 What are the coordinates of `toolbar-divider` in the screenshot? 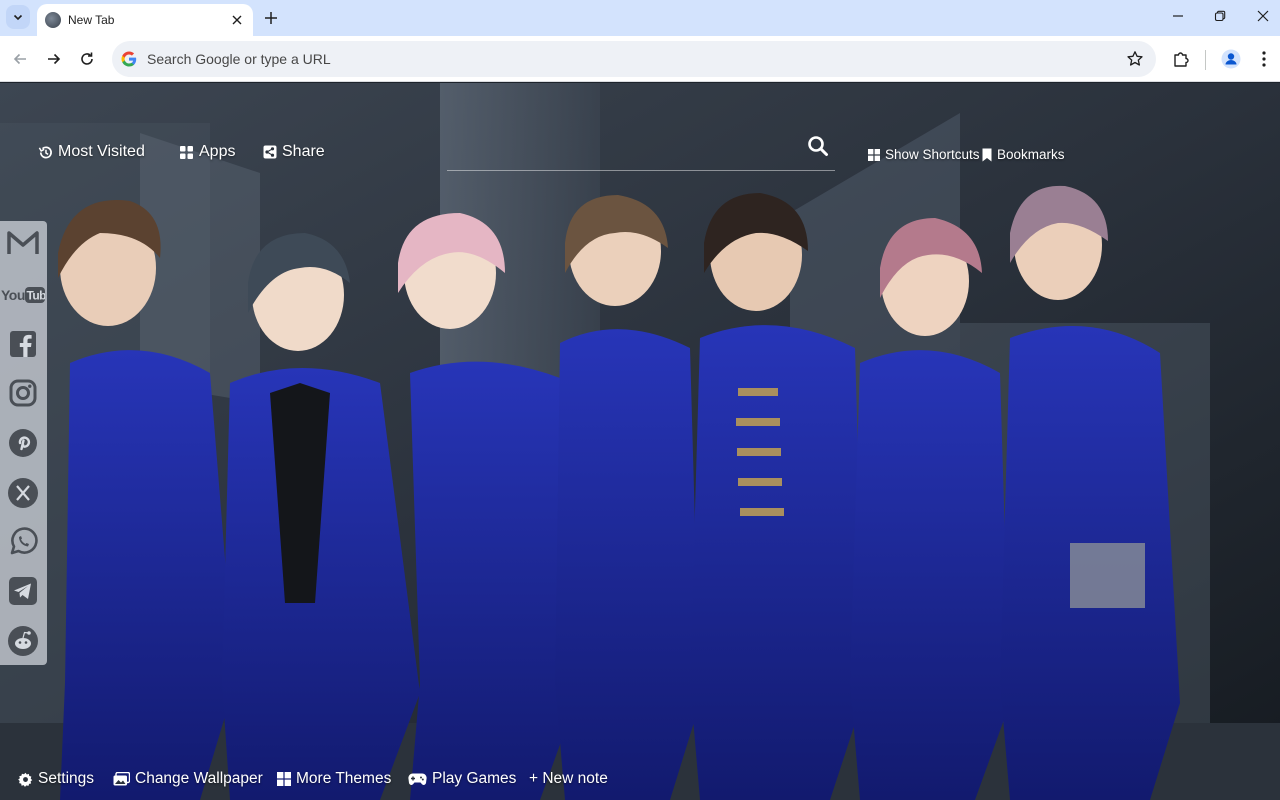 It's located at (1205, 60).